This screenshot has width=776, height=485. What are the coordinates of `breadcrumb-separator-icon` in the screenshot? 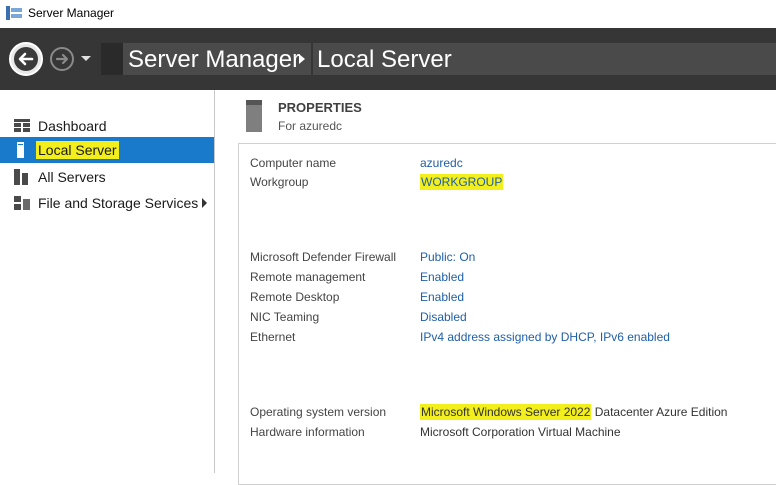 It's located at (302, 59).